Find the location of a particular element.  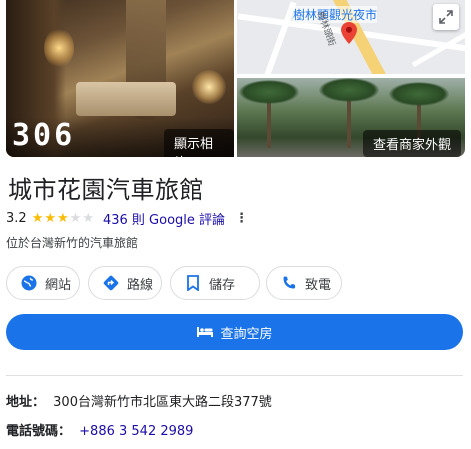

map-road is located at coordinates (280, 37).